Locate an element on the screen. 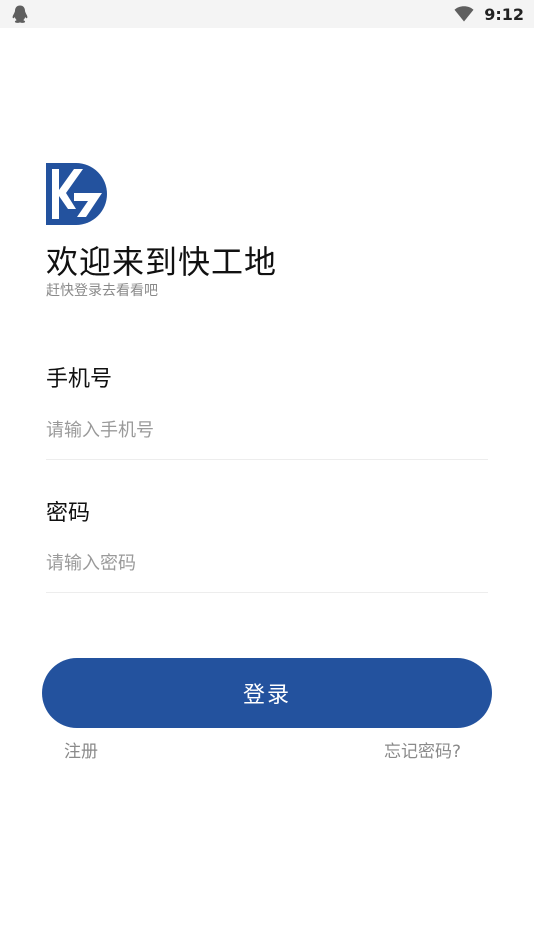 The width and height of the screenshot is (534, 949). status-bar: 9:12 is located at coordinates (267, 14).